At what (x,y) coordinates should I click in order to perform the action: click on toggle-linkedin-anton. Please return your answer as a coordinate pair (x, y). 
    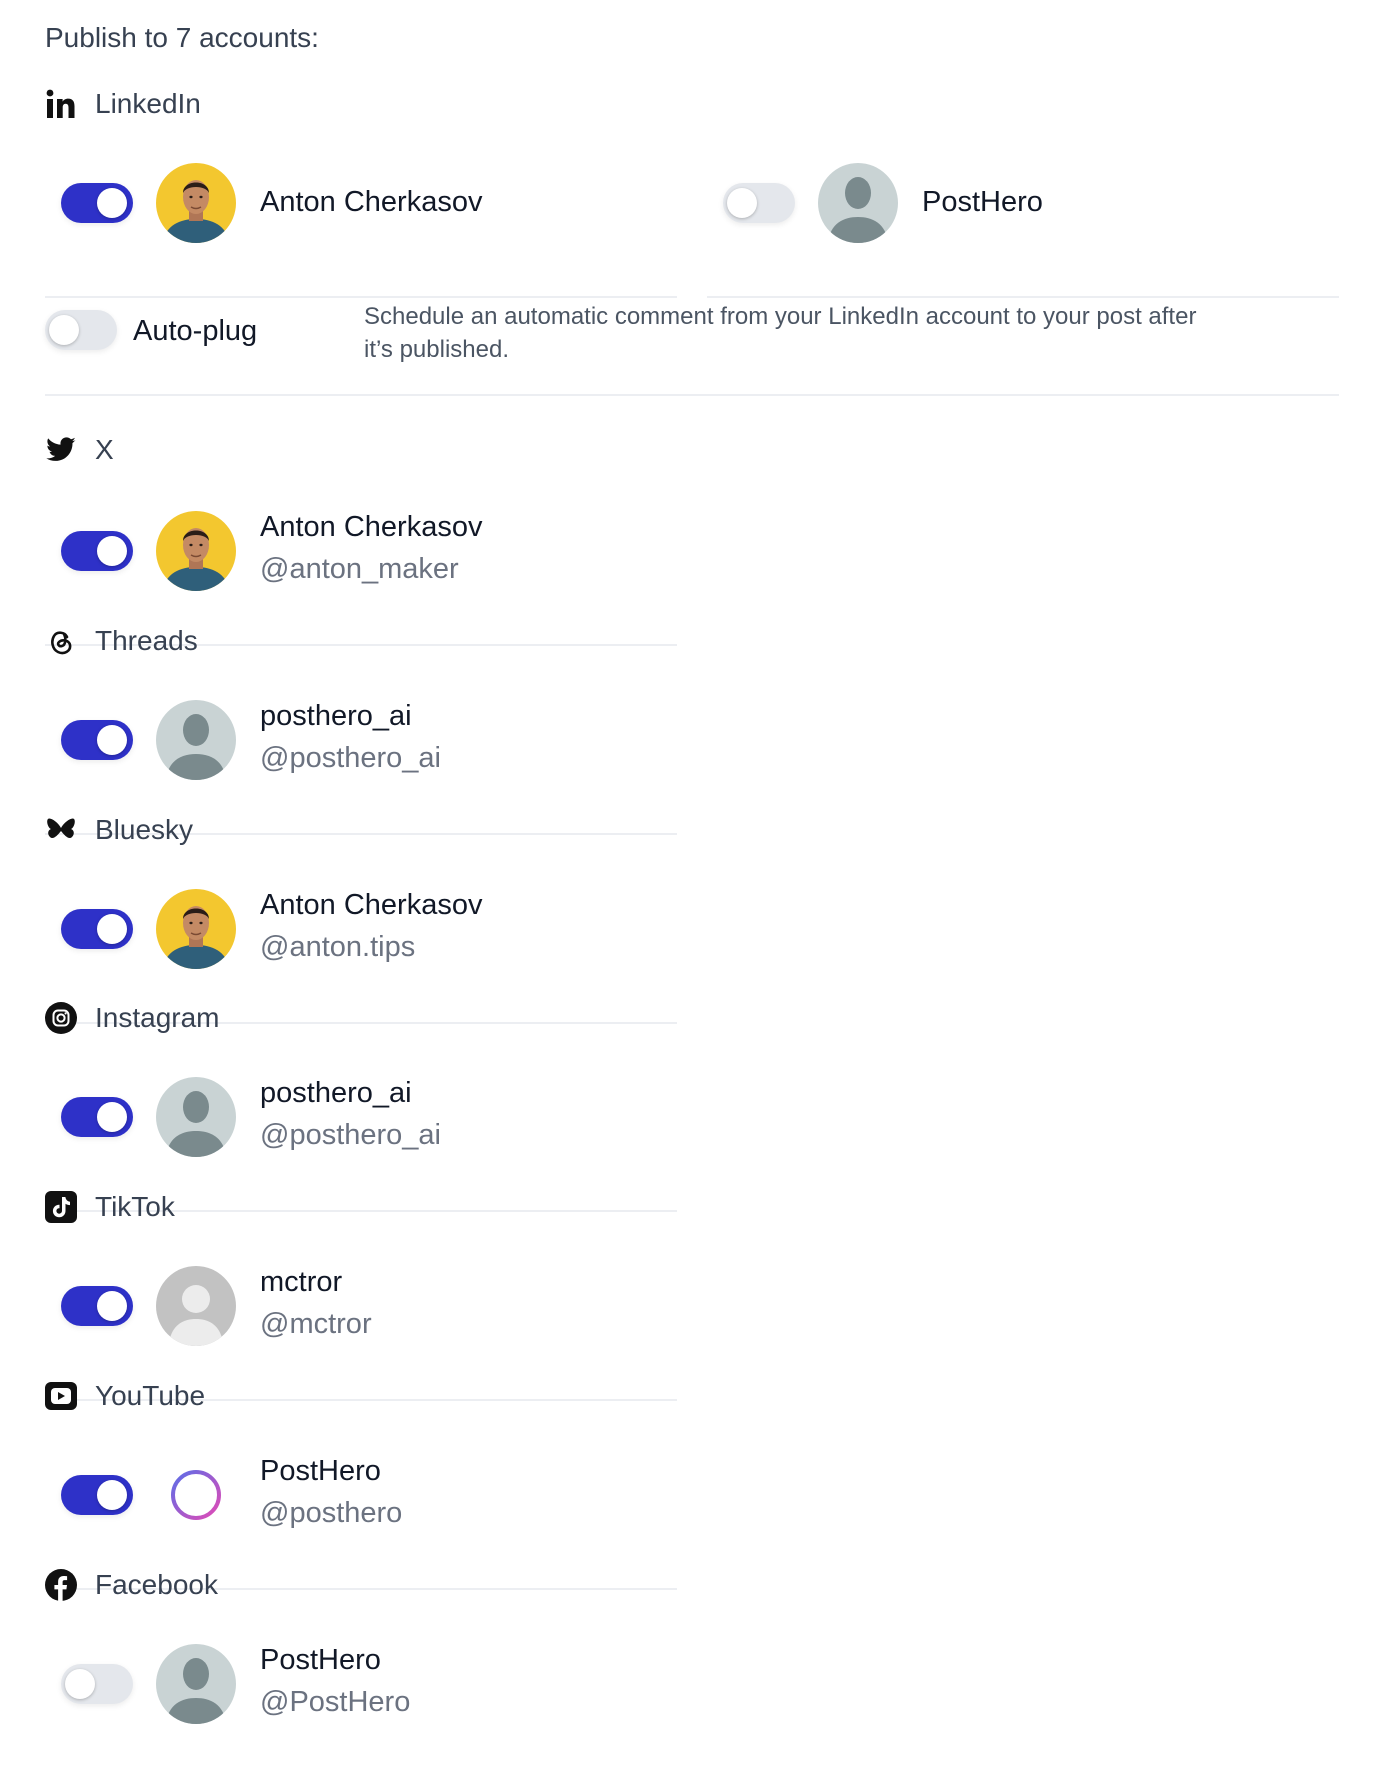
    Looking at the image, I should click on (97, 203).